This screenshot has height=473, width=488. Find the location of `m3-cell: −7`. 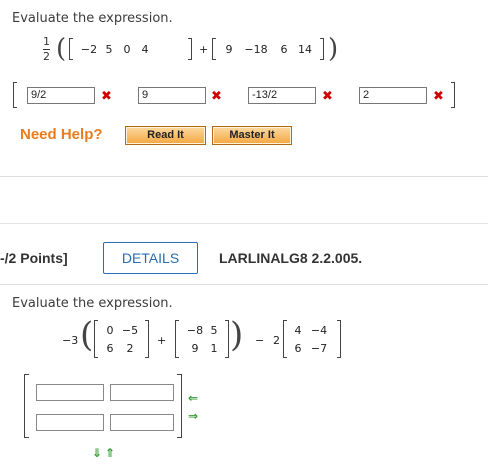

m3-cell: −7 is located at coordinates (319, 348).